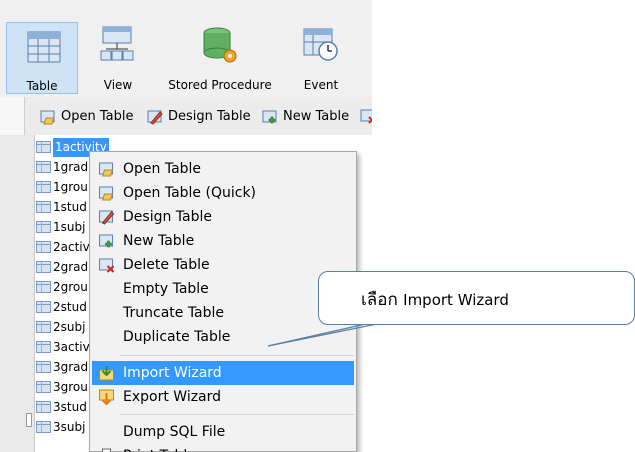 The height and width of the screenshot is (452, 635). Describe the element at coordinates (325, 334) in the screenshot. I see `callout-pointer` at that location.